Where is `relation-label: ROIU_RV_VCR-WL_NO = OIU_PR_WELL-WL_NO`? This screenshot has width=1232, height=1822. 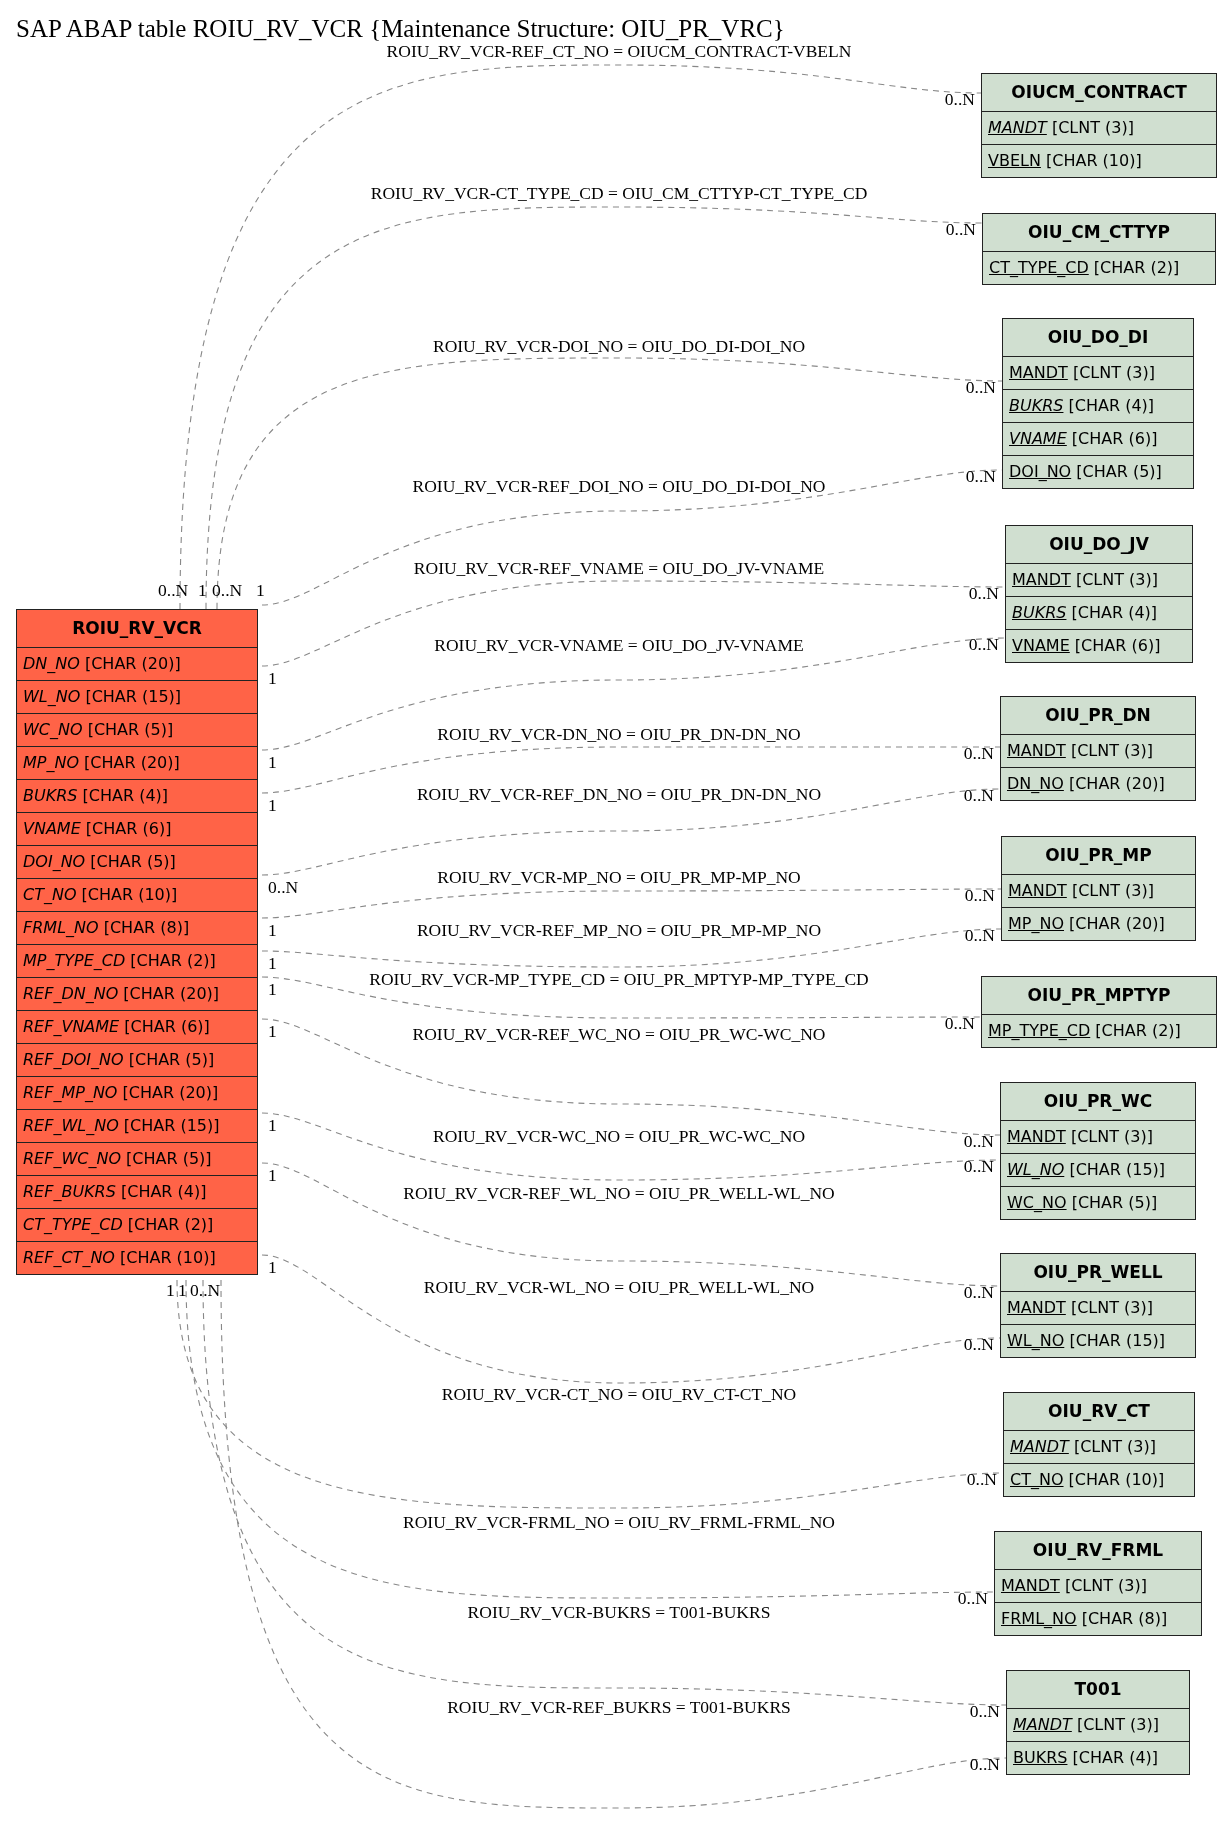 relation-label: ROIU_RV_VCR-WL_NO = OIU_PR_WELL-WL_NO is located at coordinates (619, 1287).